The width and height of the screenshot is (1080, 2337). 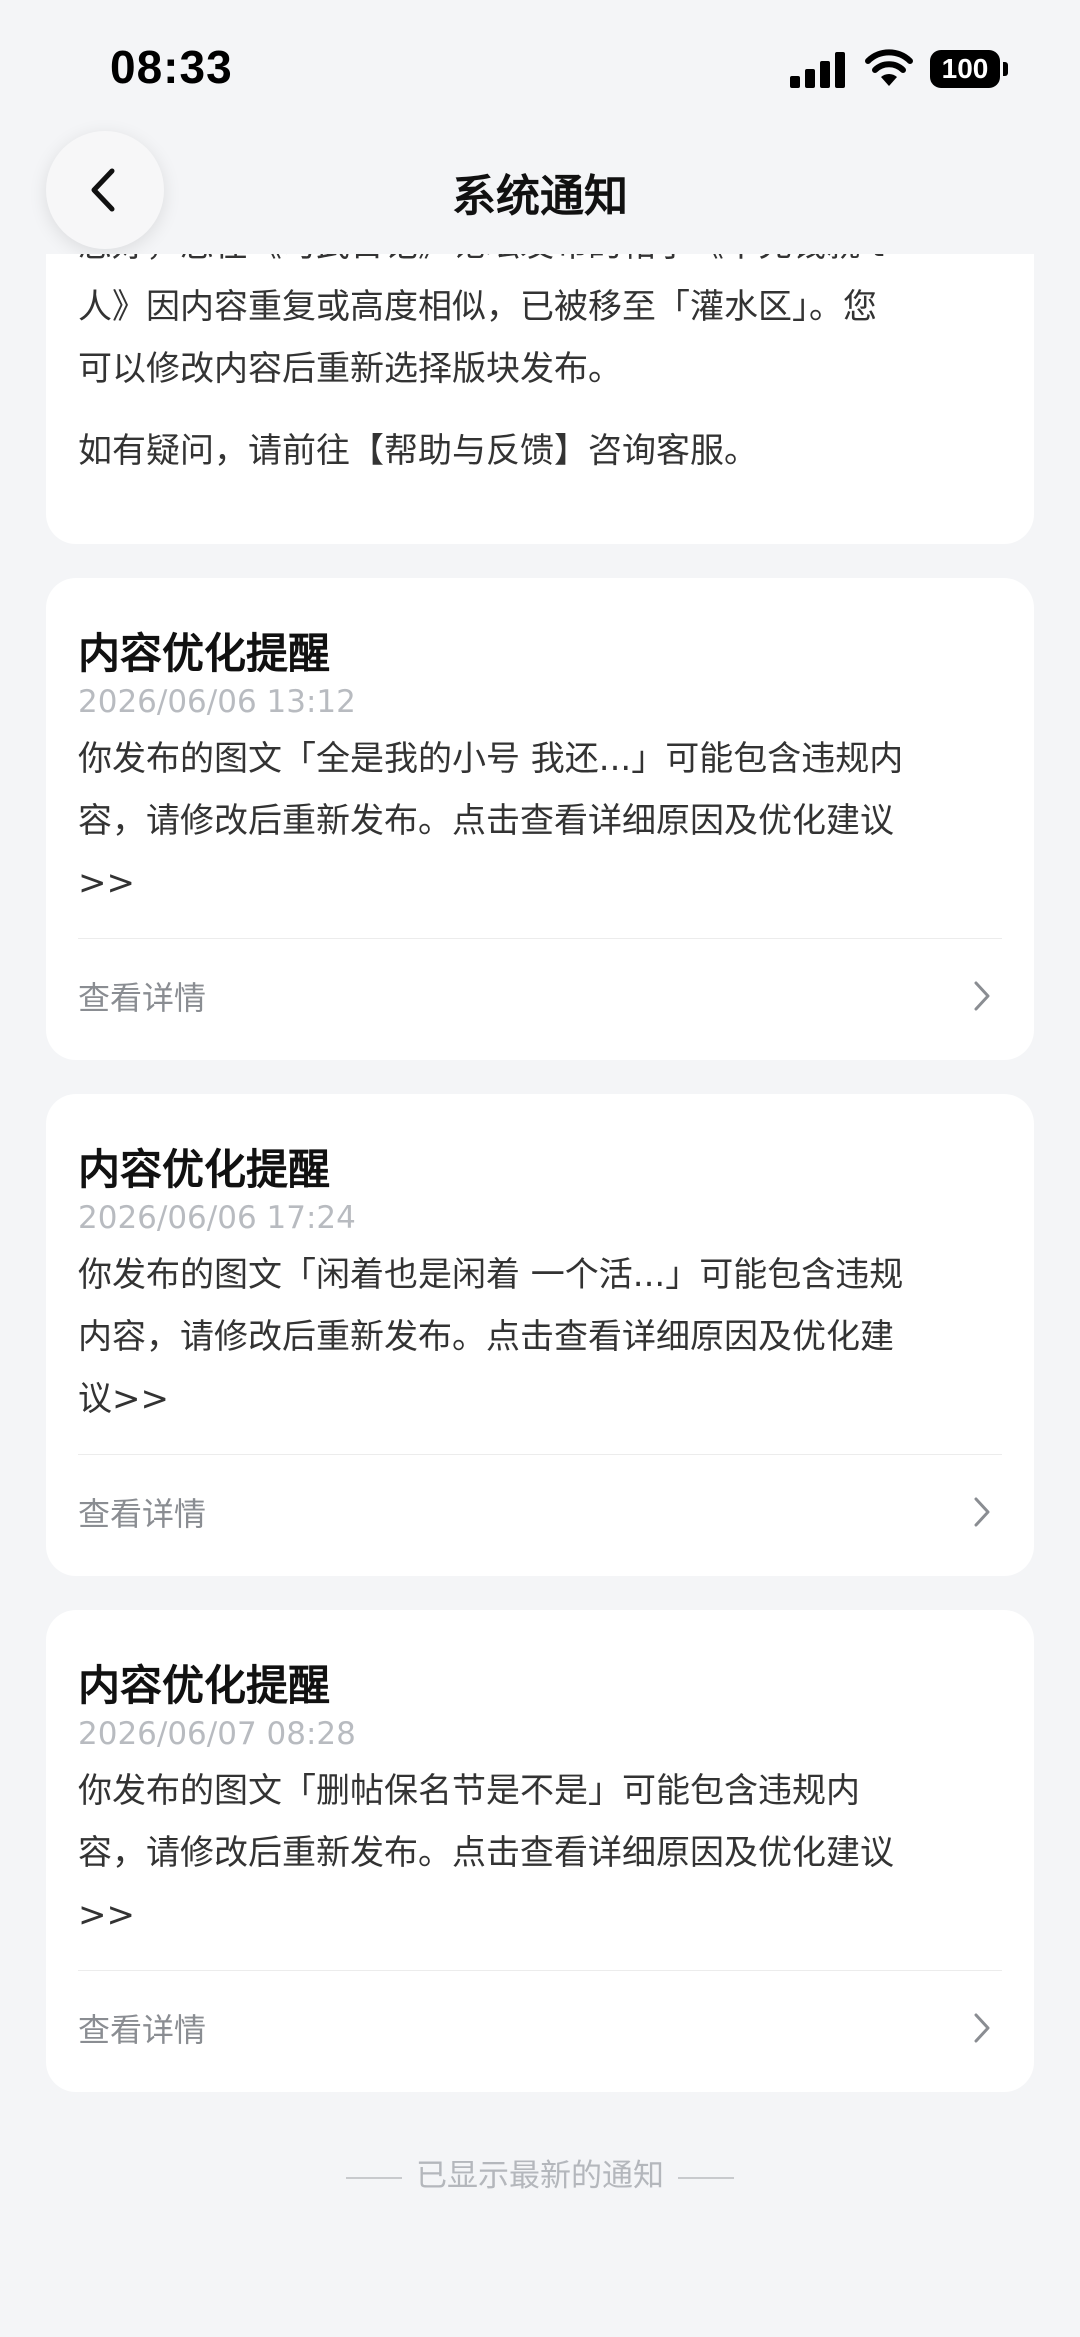 I want to click on status-time: 08:33, so click(x=171, y=67).